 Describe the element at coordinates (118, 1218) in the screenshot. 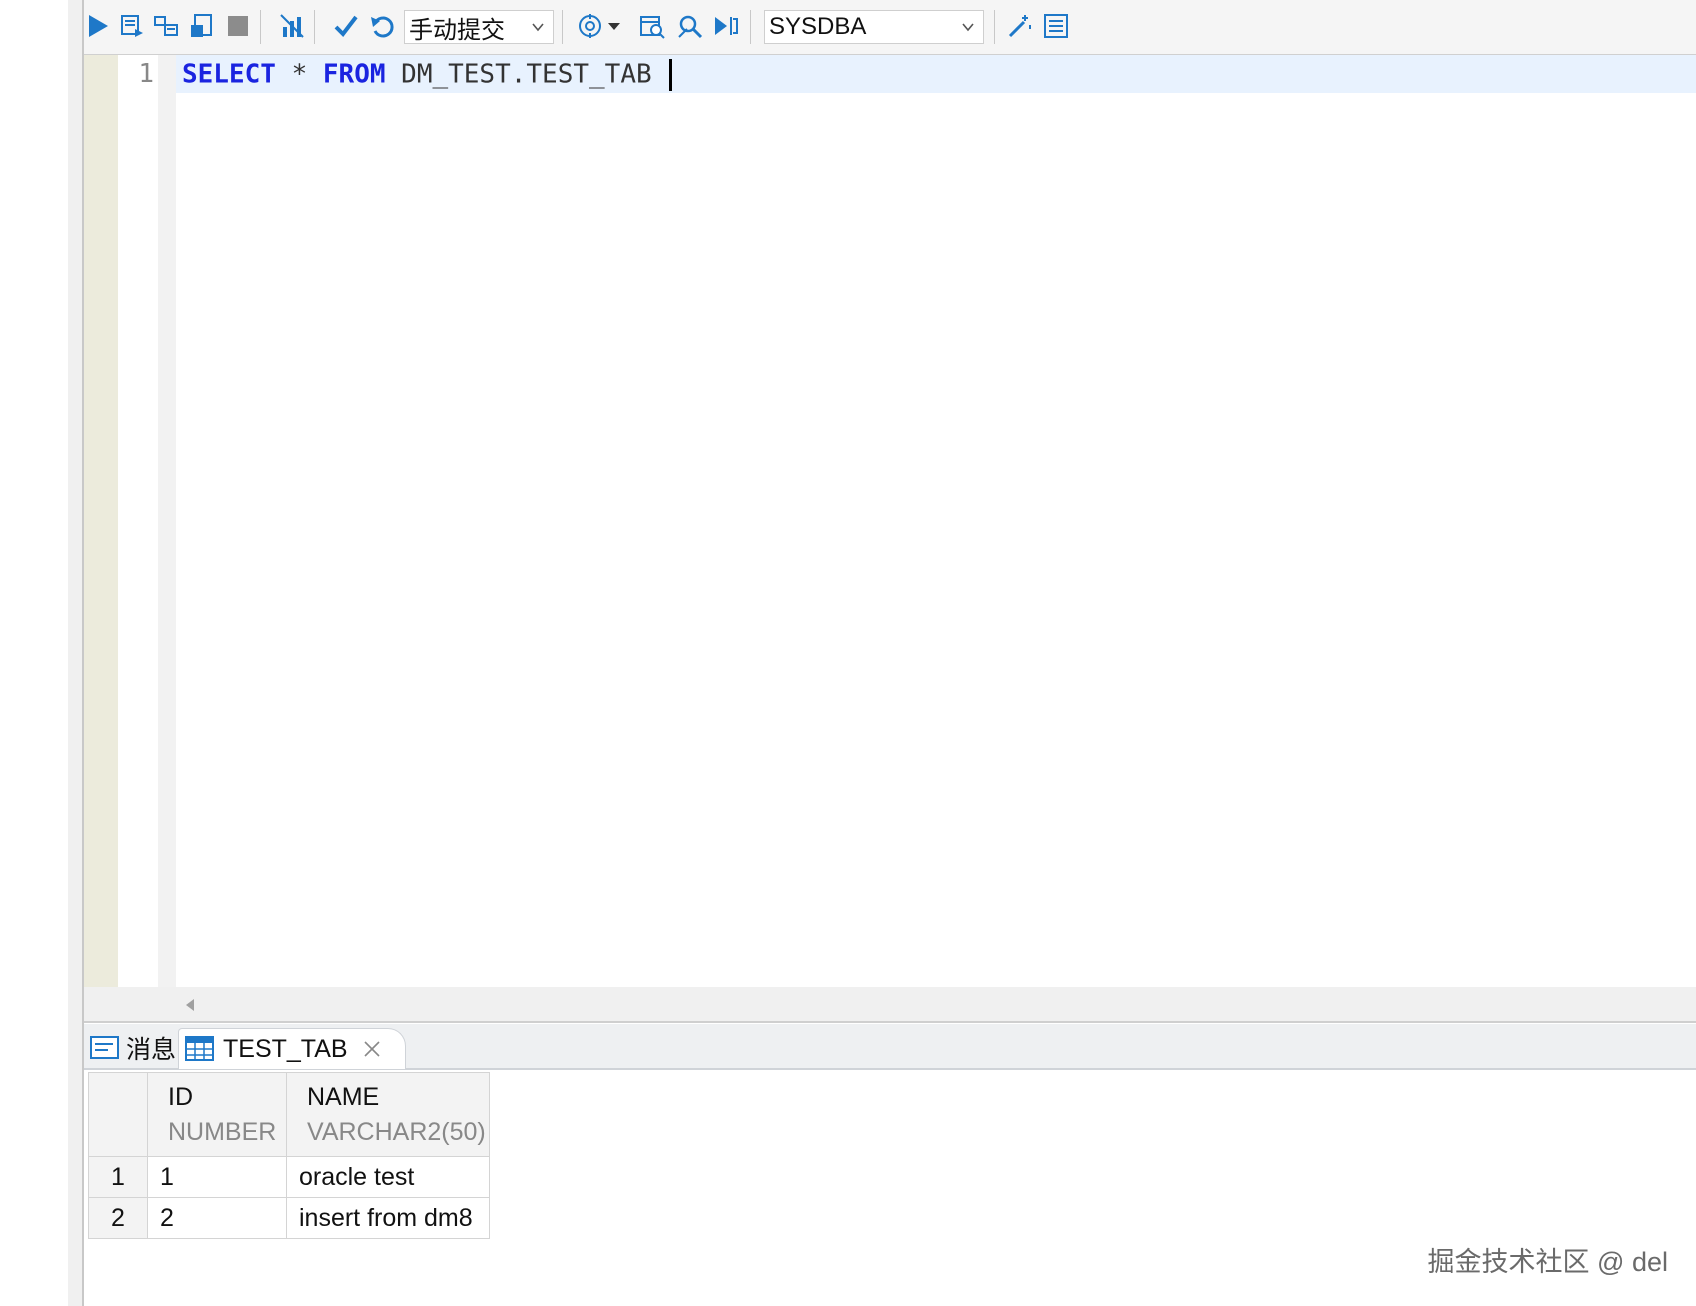

I see `row-number: 2` at that location.